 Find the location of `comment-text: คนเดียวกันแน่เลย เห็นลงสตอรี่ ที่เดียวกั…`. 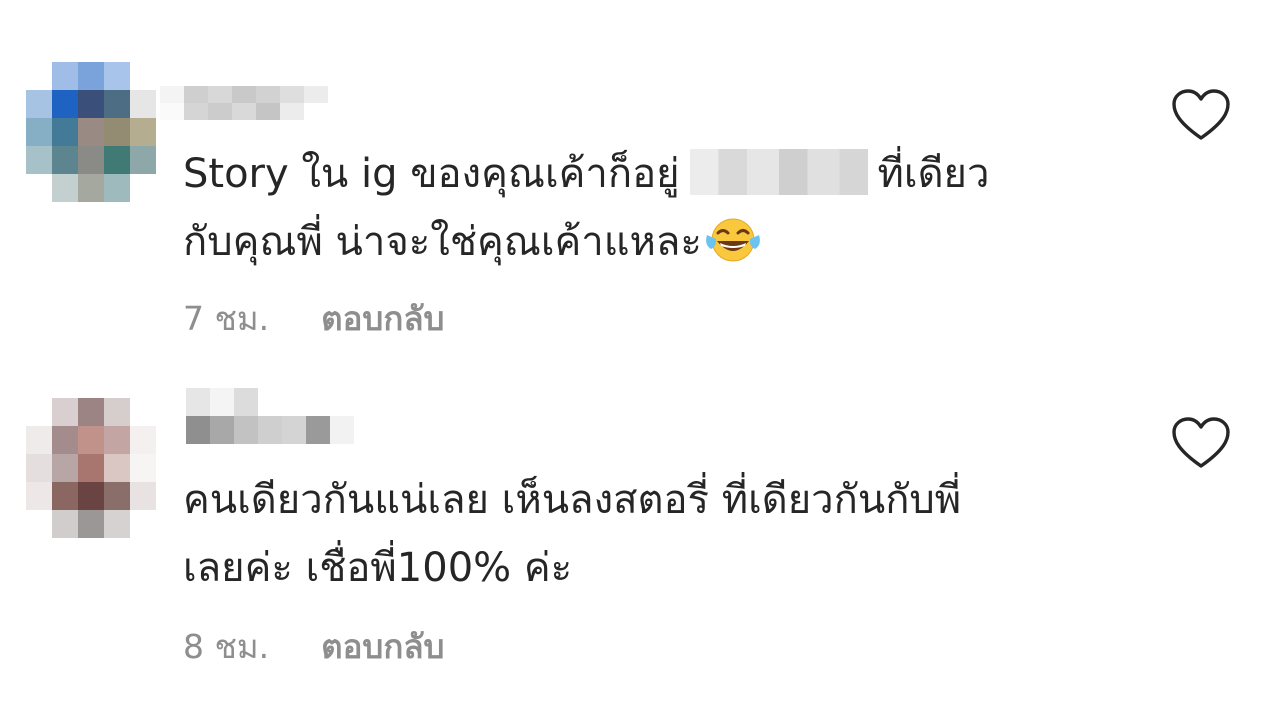

comment-text: คนเดียวกันแน่เลย เห็นลงสตอรี่ ที่เดียวกั… is located at coordinates (663, 534).